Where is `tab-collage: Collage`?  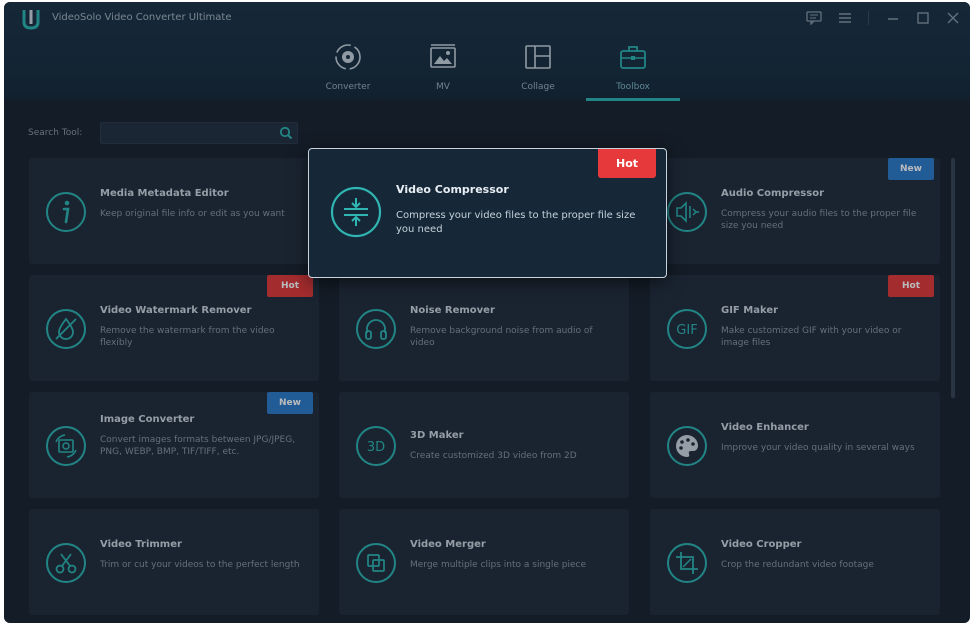 tab-collage: Collage is located at coordinates (538, 71).